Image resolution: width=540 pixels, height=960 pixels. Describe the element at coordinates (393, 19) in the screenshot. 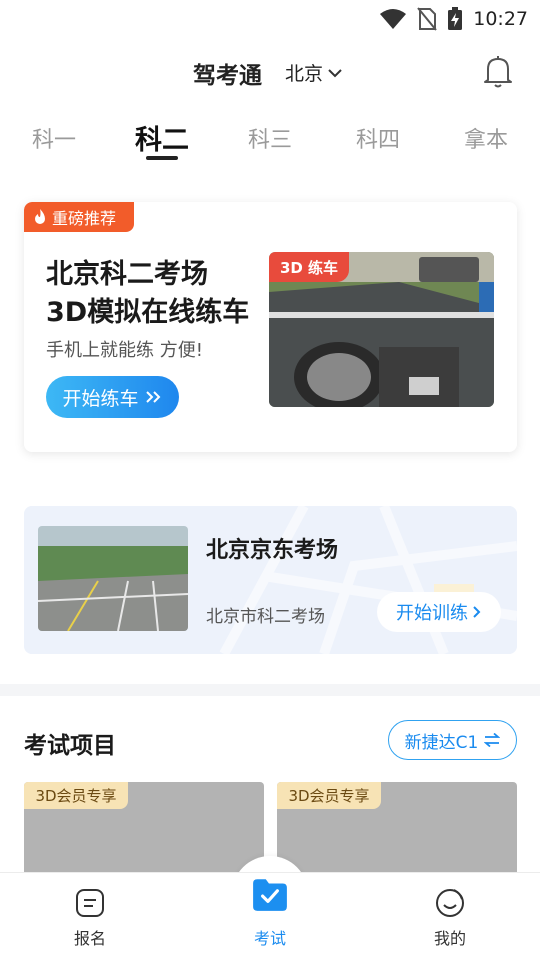

I see `wifi-icon` at that location.